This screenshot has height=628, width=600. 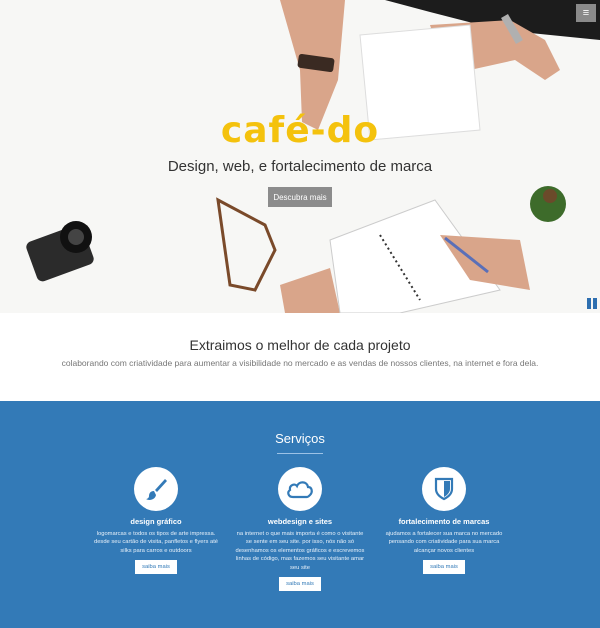 What do you see at coordinates (300, 521) in the screenshot?
I see `service-title: webdesign e sites` at bounding box center [300, 521].